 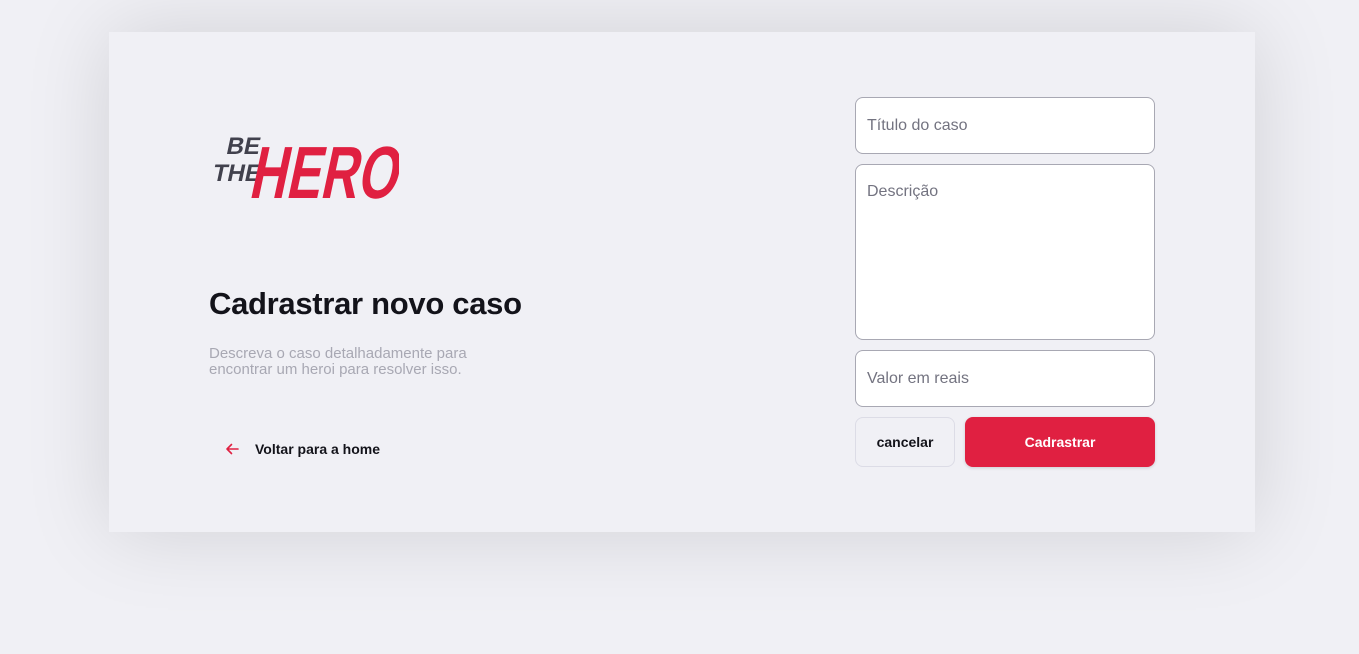 I want to click on case-description-textarea, so click(x=1005, y=252).